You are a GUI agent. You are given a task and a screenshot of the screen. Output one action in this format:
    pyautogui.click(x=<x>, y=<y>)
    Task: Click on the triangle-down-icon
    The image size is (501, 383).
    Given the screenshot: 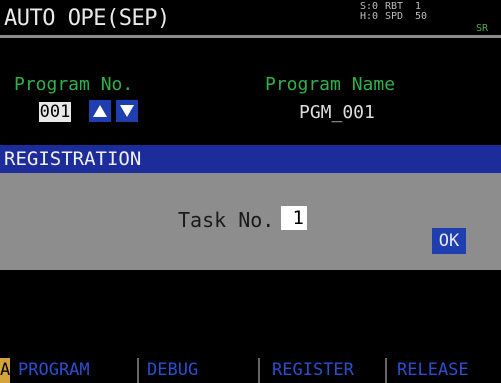 What is the action you would take?
    pyautogui.click(x=127, y=111)
    